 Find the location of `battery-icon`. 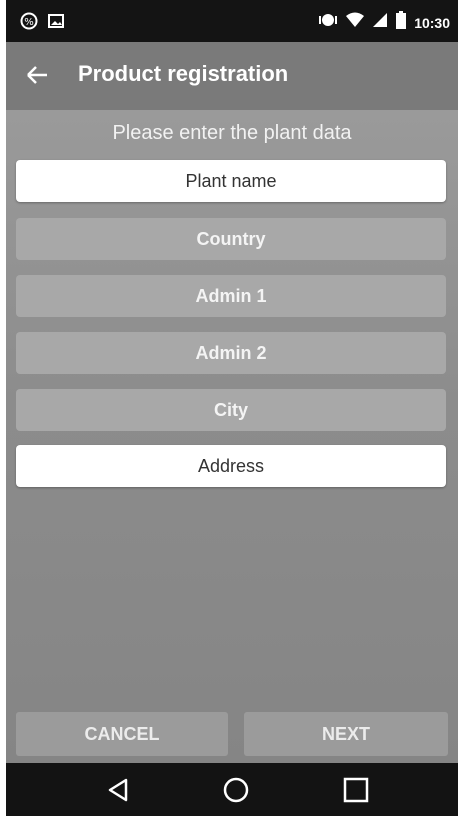

battery-icon is located at coordinates (401, 22).